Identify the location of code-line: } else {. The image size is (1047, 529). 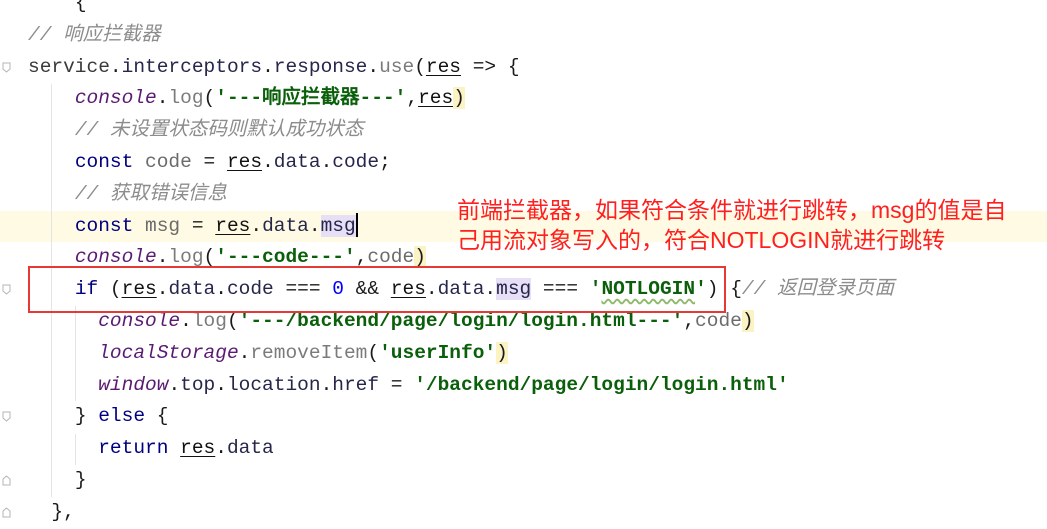
(523, 417).